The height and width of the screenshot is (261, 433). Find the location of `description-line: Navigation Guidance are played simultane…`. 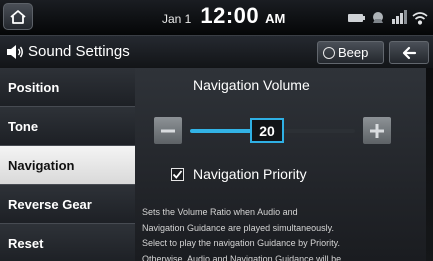

description-line: Navigation Guidance are played simultane… is located at coordinates (238, 227).